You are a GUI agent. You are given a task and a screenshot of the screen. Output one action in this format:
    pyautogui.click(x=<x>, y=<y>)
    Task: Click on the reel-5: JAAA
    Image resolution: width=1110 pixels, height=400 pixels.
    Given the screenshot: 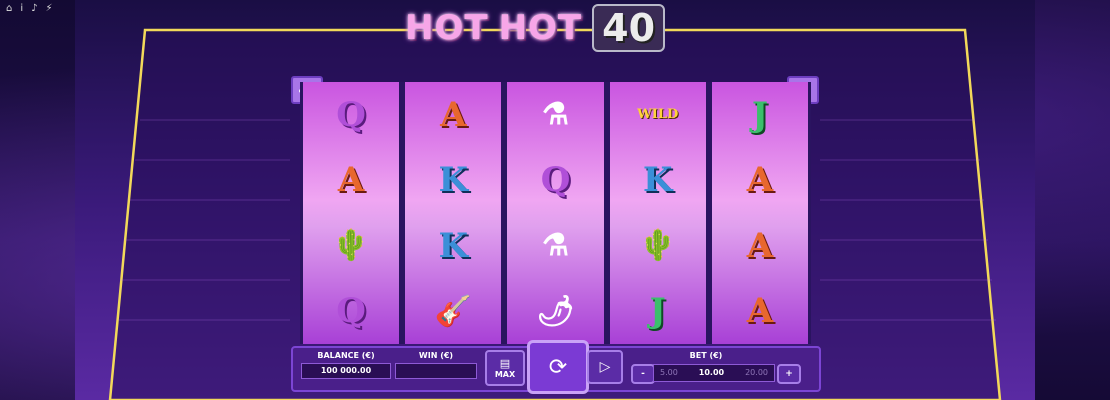 What is the action you would take?
    pyautogui.click(x=760, y=213)
    